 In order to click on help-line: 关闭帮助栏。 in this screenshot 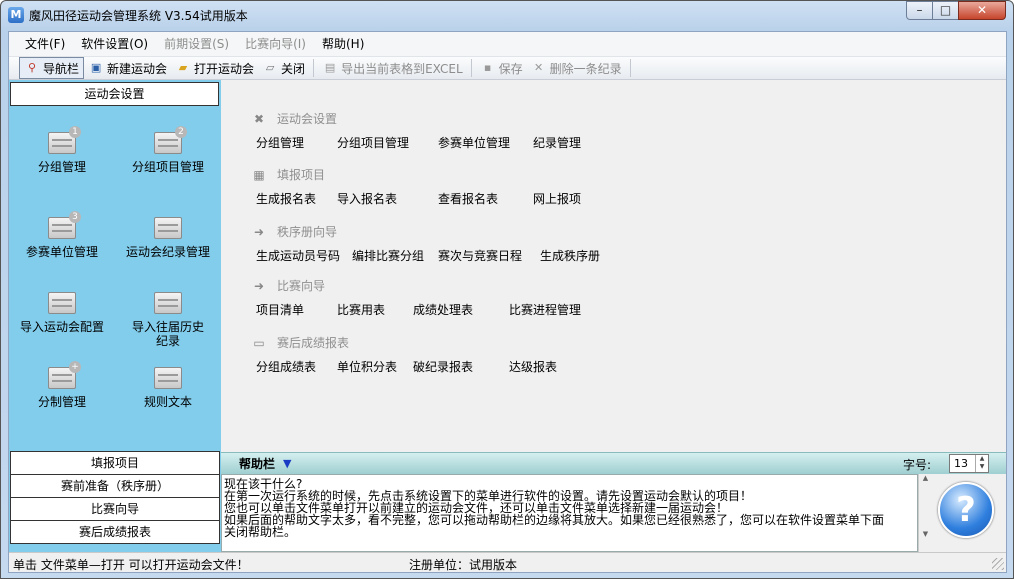, I will do `click(260, 532)`.